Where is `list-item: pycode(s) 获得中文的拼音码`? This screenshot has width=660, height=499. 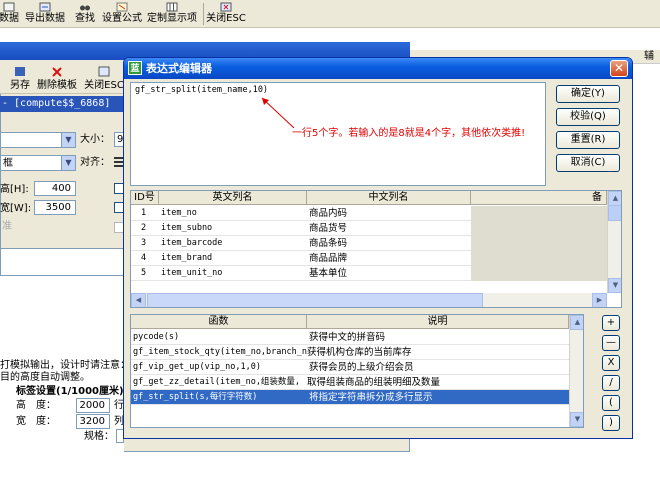 list-item: pycode(s) 获得中文的拼音码 is located at coordinates (350, 337).